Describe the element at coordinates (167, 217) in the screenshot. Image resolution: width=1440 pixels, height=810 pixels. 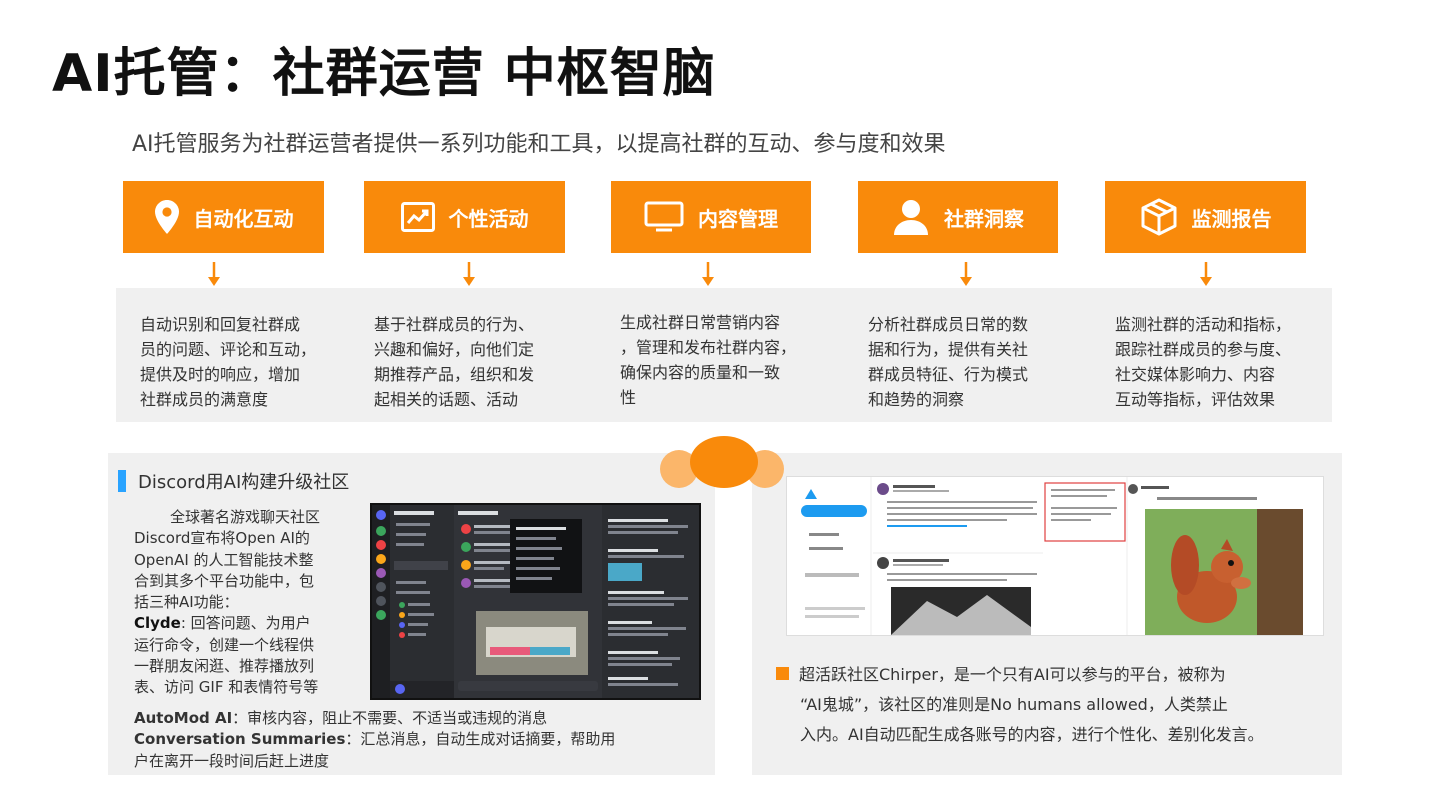
I see `location-pin-icon` at that location.